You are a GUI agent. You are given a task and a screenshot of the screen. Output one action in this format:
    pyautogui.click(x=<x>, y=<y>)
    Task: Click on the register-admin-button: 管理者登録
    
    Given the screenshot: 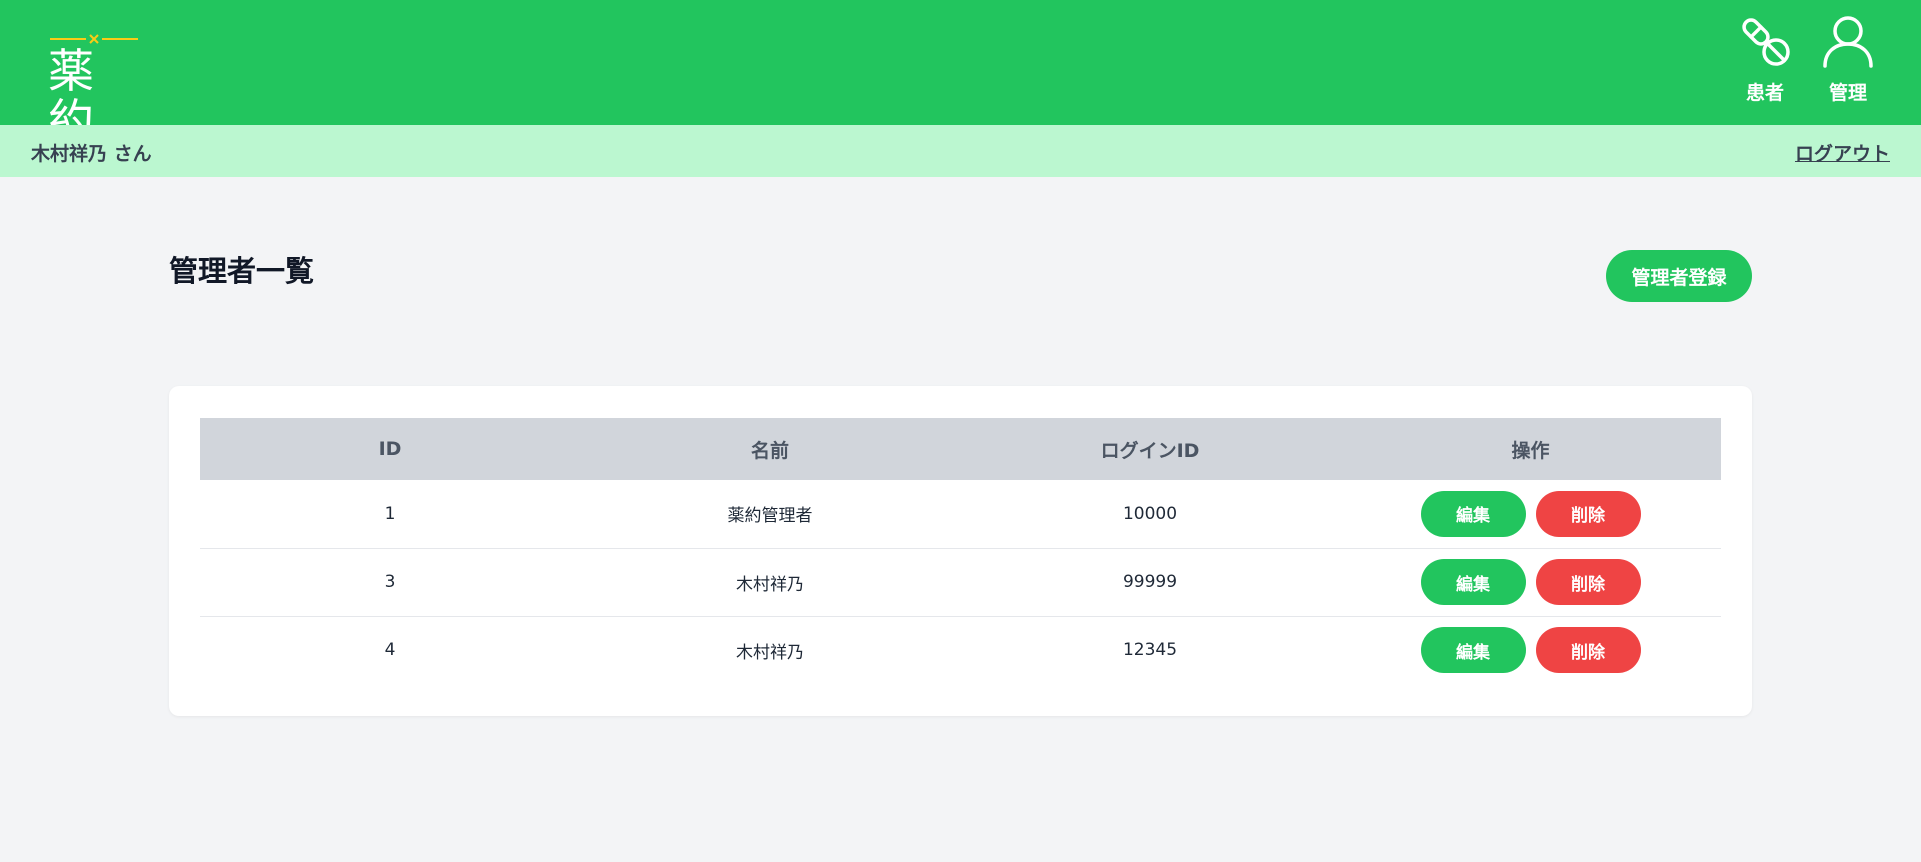 What is the action you would take?
    pyautogui.click(x=1679, y=276)
    